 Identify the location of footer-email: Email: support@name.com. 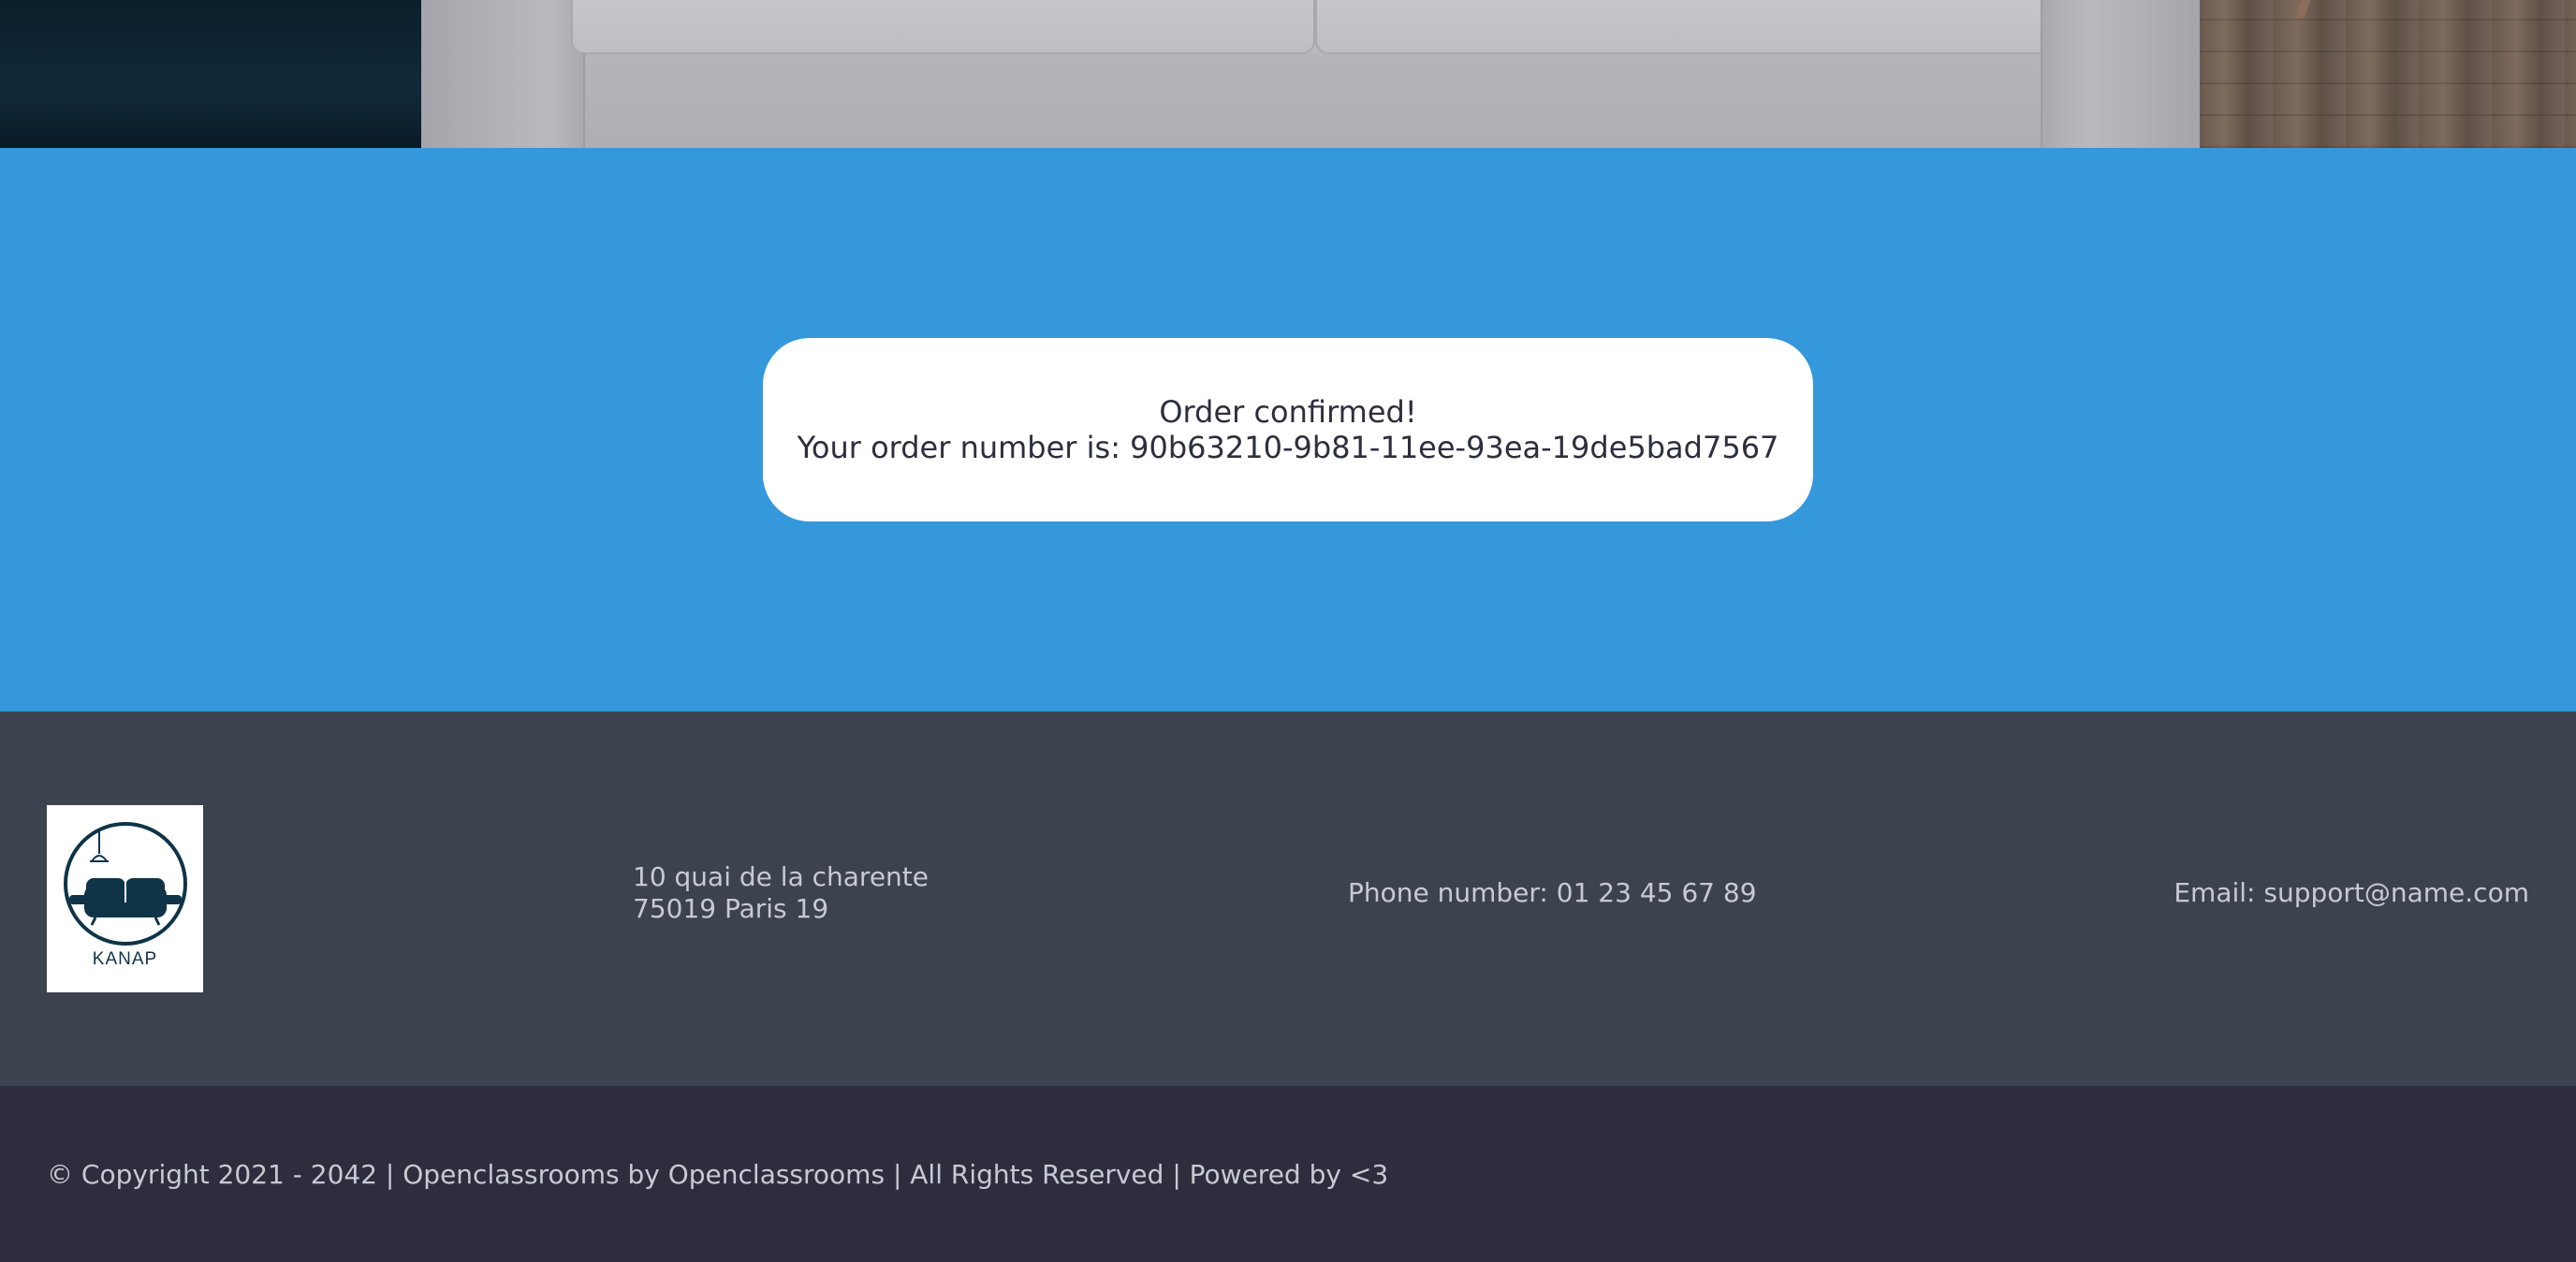
(2351, 892).